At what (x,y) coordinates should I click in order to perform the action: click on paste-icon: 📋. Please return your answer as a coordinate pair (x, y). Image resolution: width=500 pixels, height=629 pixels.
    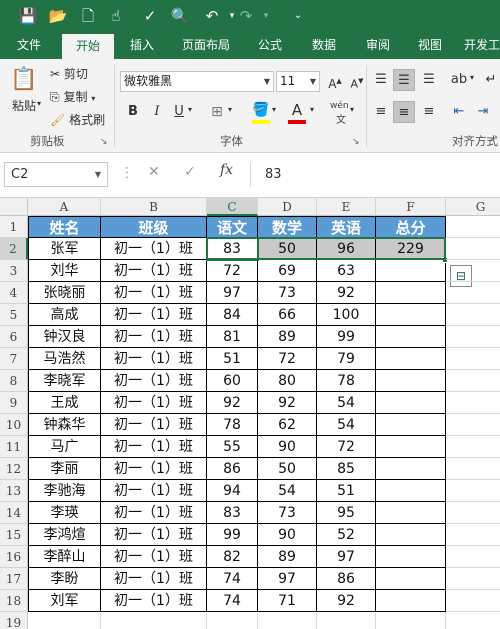
    Looking at the image, I should click on (24, 80).